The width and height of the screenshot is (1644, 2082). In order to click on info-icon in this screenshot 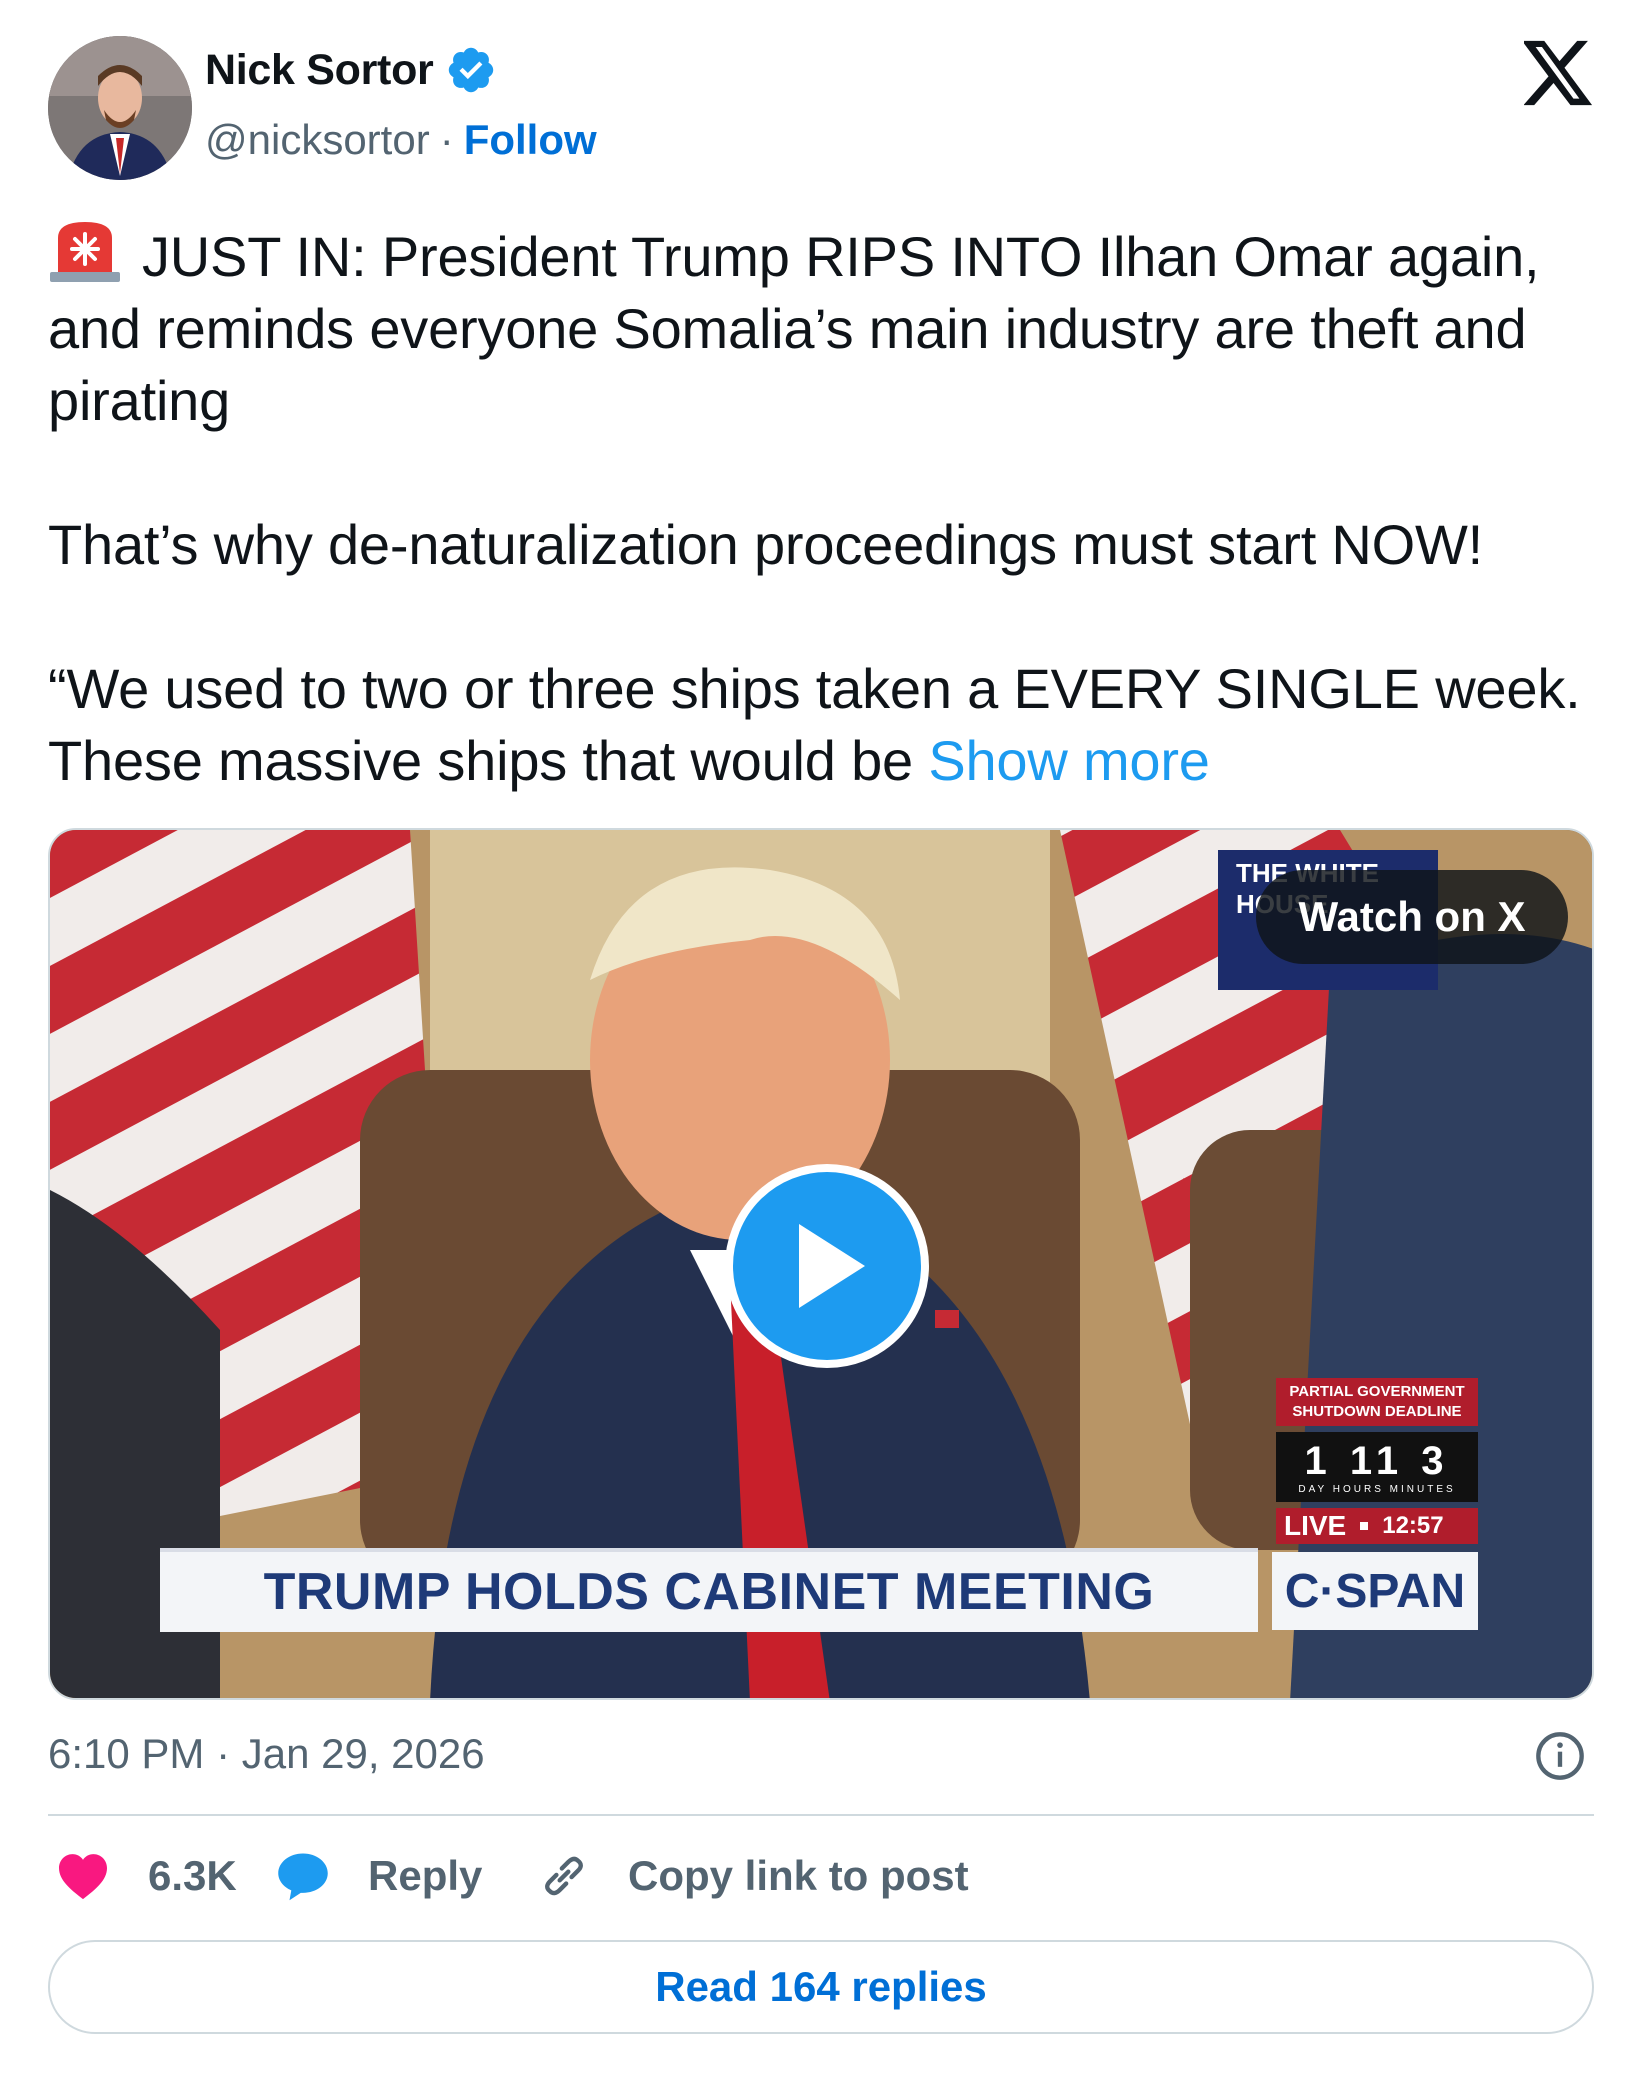, I will do `click(1560, 1756)`.